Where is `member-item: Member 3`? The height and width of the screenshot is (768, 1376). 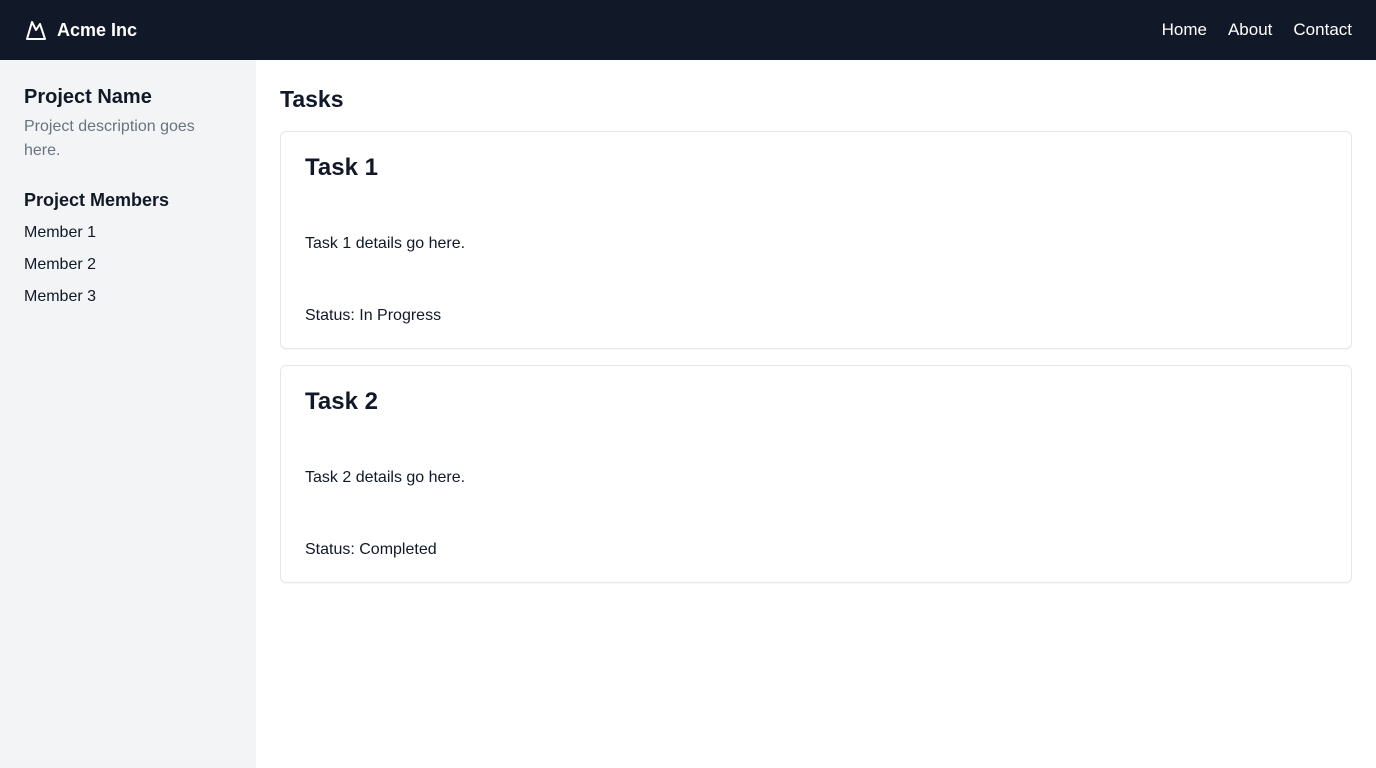
member-item: Member 3 is located at coordinates (60, 296).